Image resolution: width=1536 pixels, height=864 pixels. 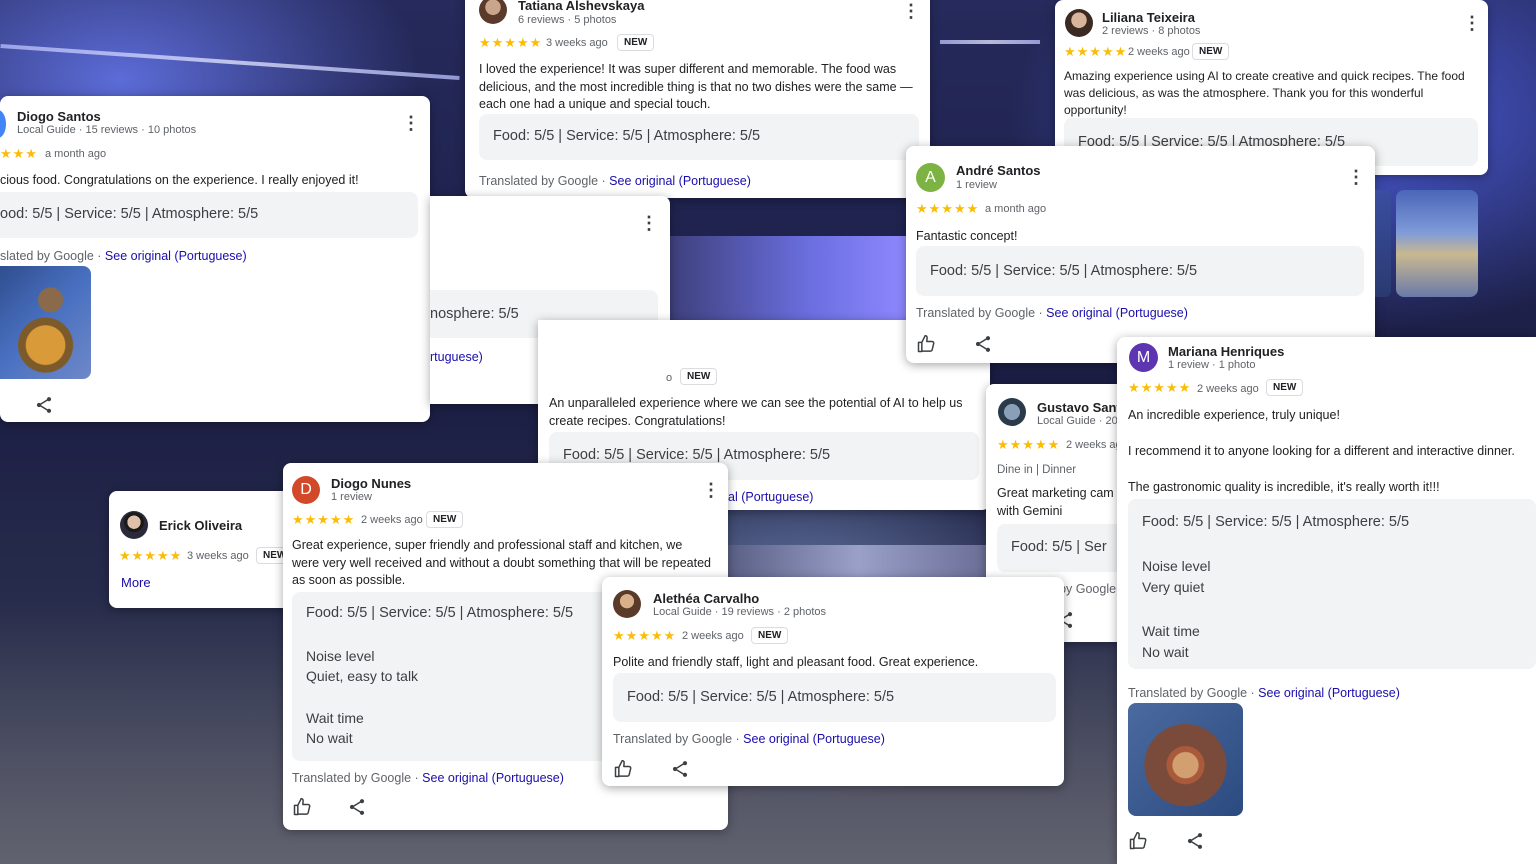 I want to click on avatar: D, so click(x=306, y=490).